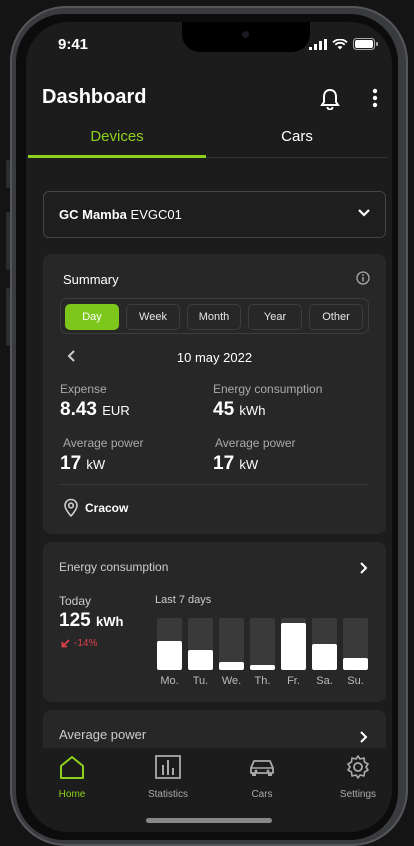 The height and width of the screenshot is (846, 414). I want to click on home-icon, so click(72, 767).